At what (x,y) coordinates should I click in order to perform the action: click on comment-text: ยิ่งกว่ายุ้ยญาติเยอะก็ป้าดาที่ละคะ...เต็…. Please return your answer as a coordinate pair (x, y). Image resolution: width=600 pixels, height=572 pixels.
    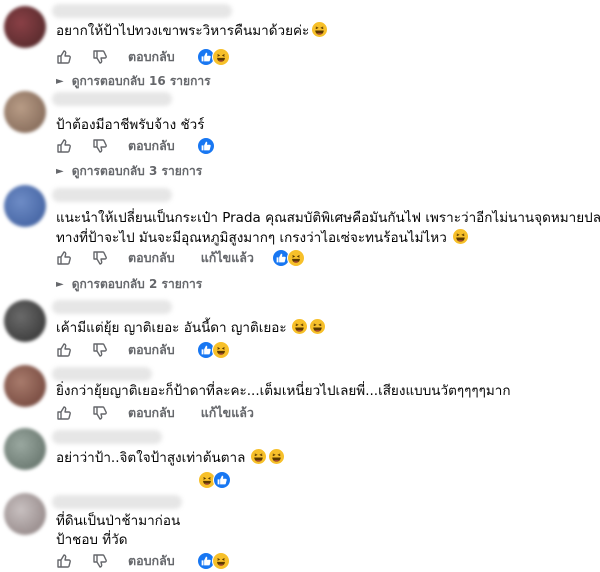
    Looking at the image, I should click on (283, 391).